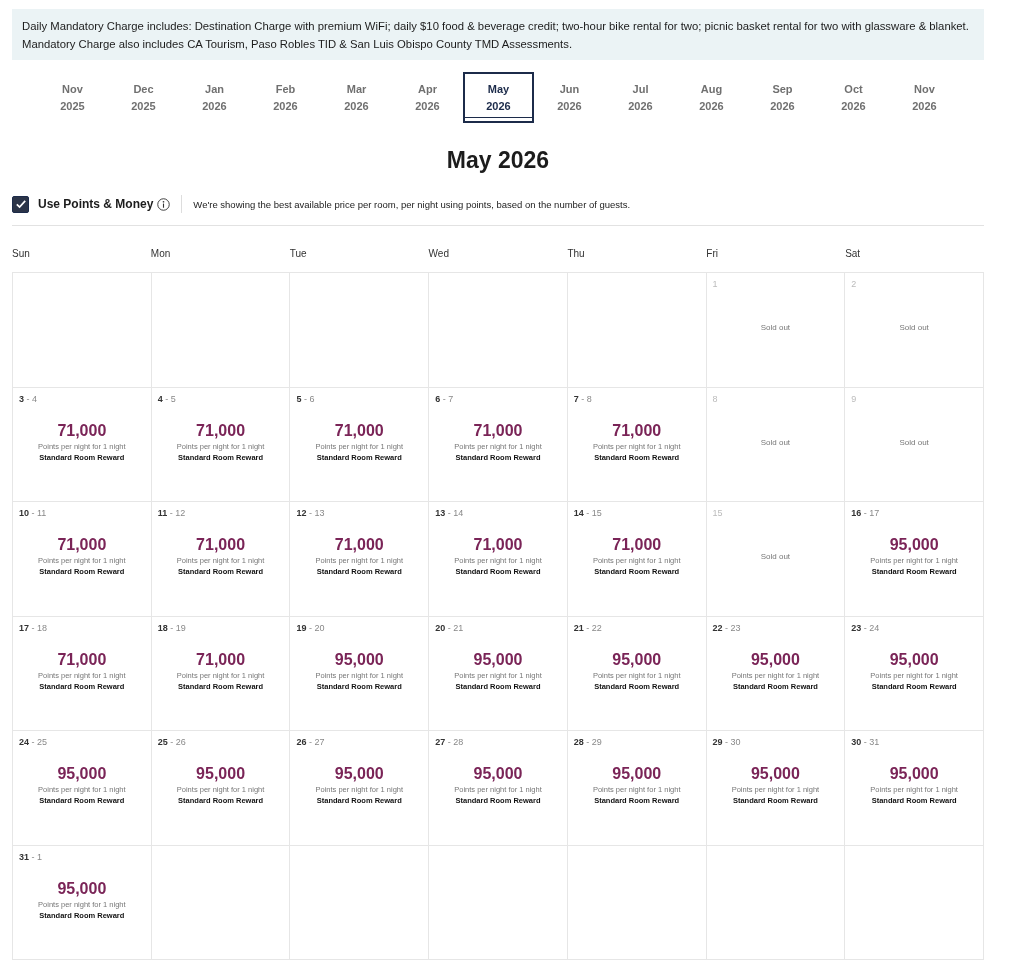  What do you see at coordinates (33, 513) in the screenshot?
I see `date-range: 10 - 11` at bounding box center [33, 513].